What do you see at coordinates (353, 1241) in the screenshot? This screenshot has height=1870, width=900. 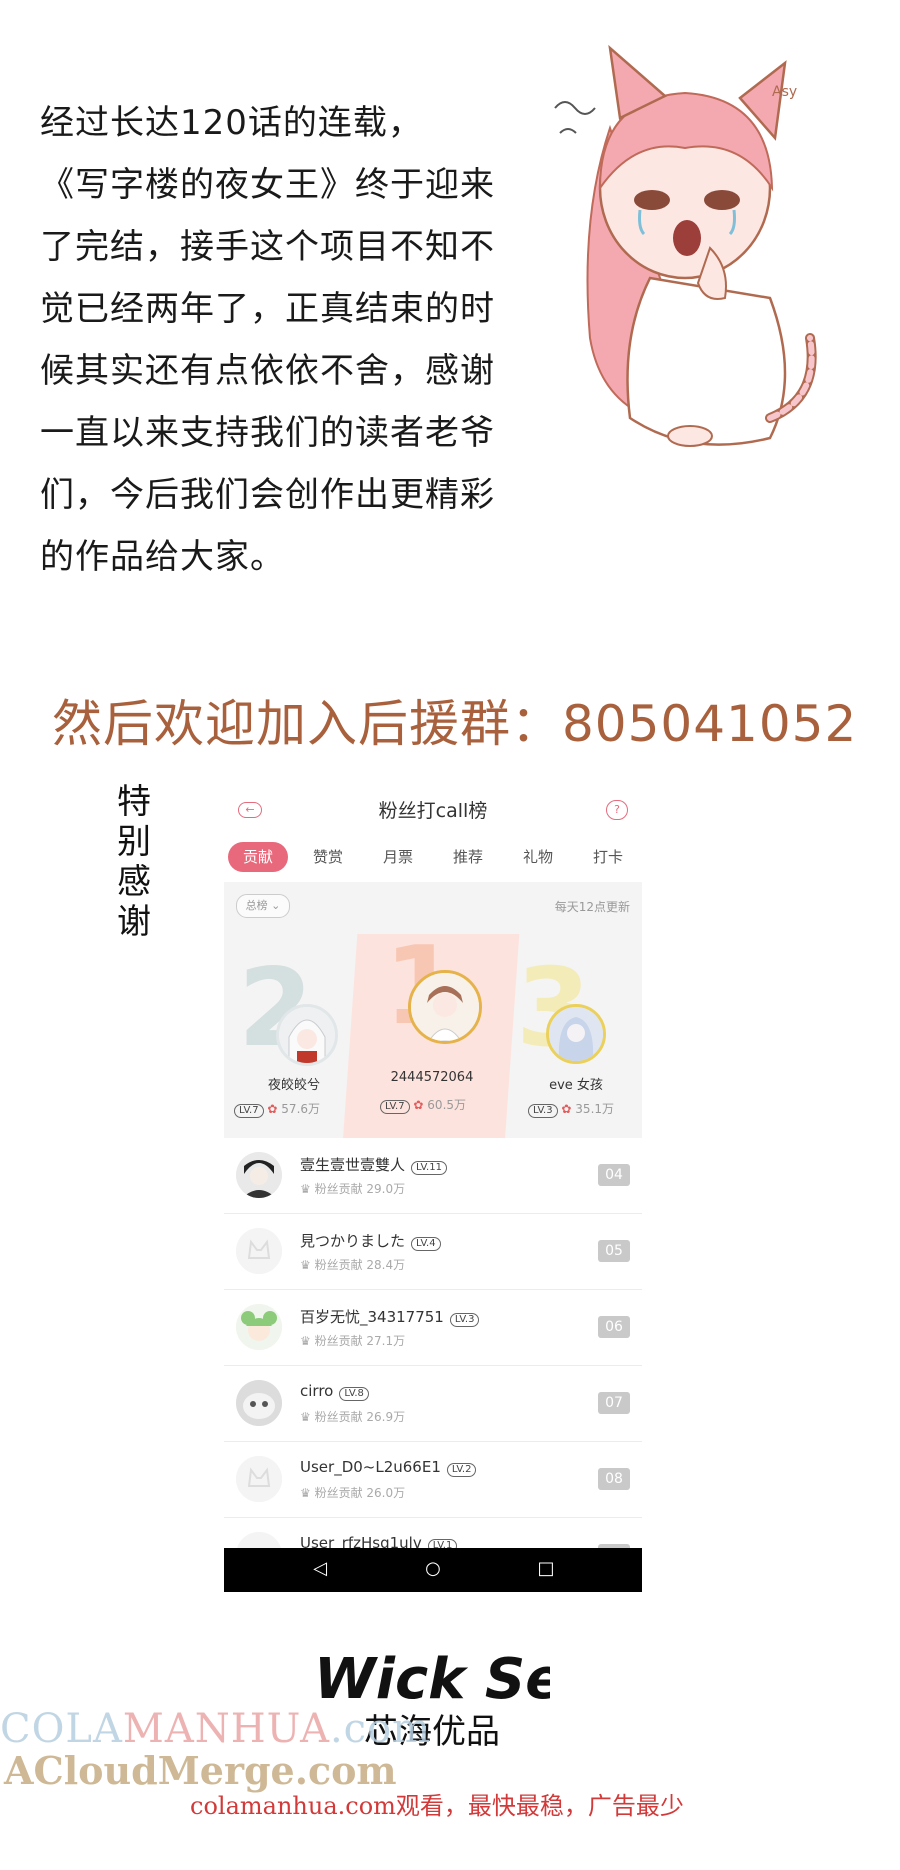 I see `user-name: 見つかりました` at bounding box center [353, 1241].